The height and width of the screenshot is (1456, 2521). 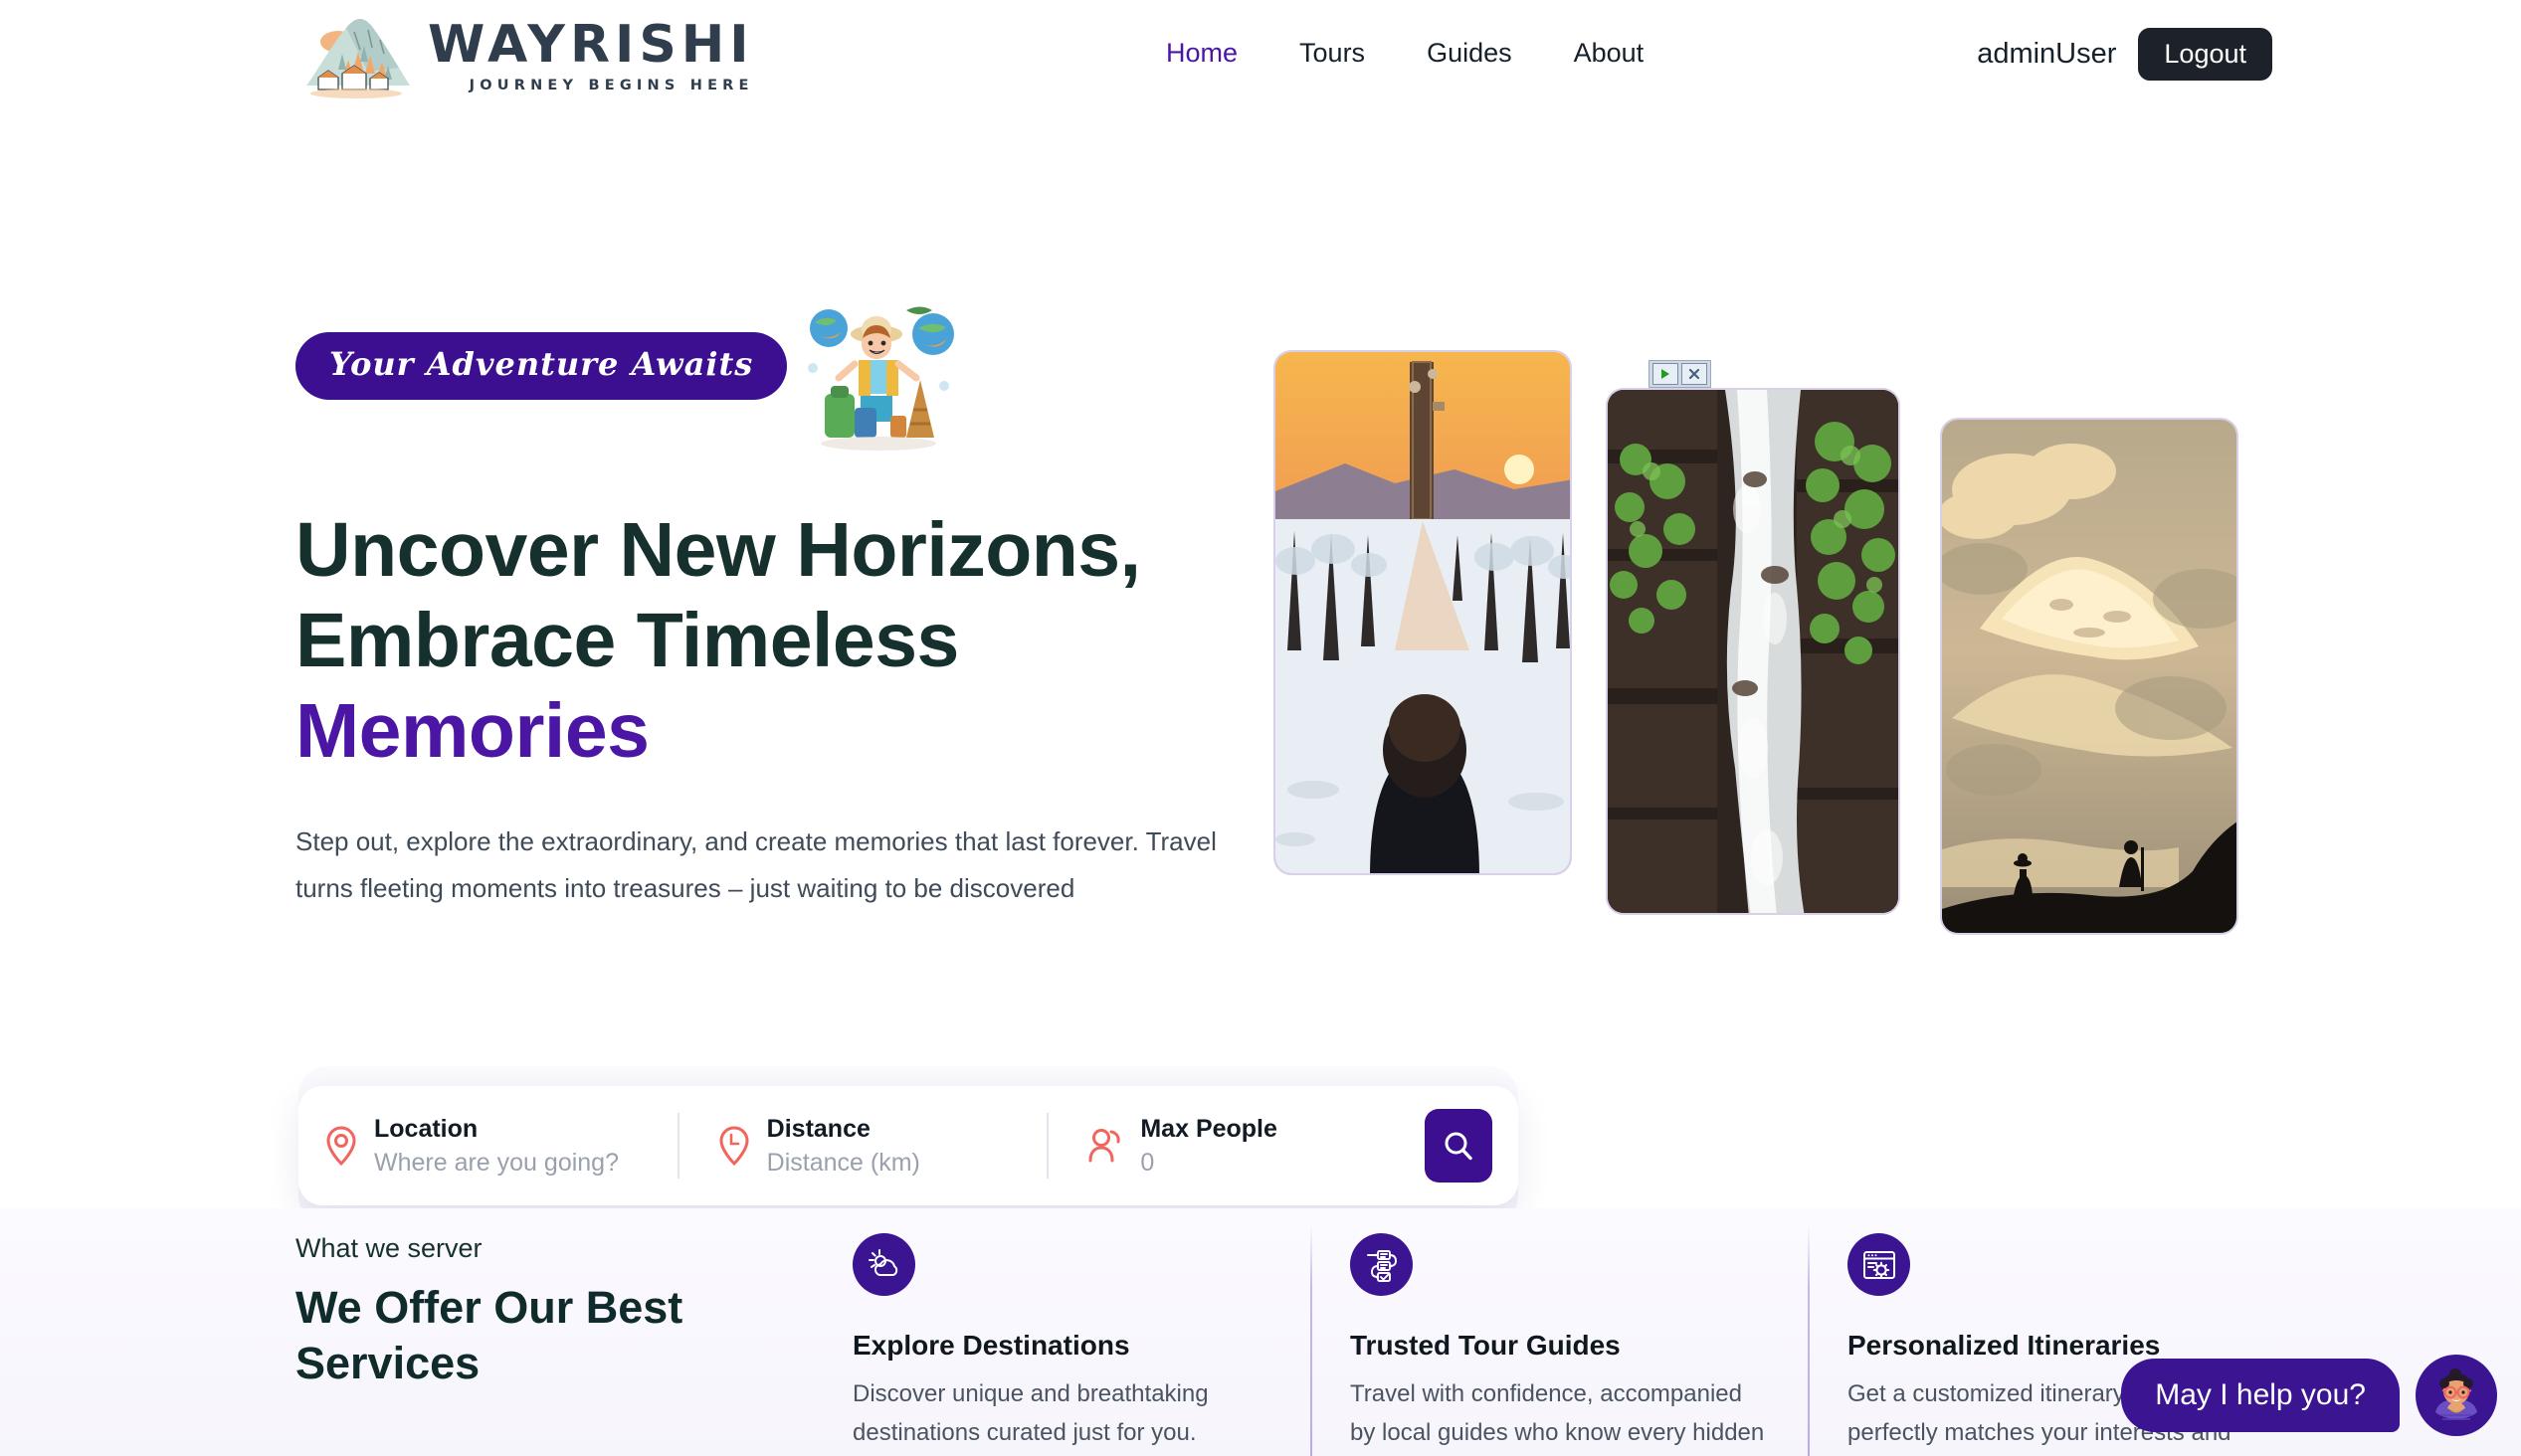 What do you see at coordinates (1228, 1145) in the screenshot?
I see `search-field-maxpeople: Max People 0` at bounding box center [1228, 1145].